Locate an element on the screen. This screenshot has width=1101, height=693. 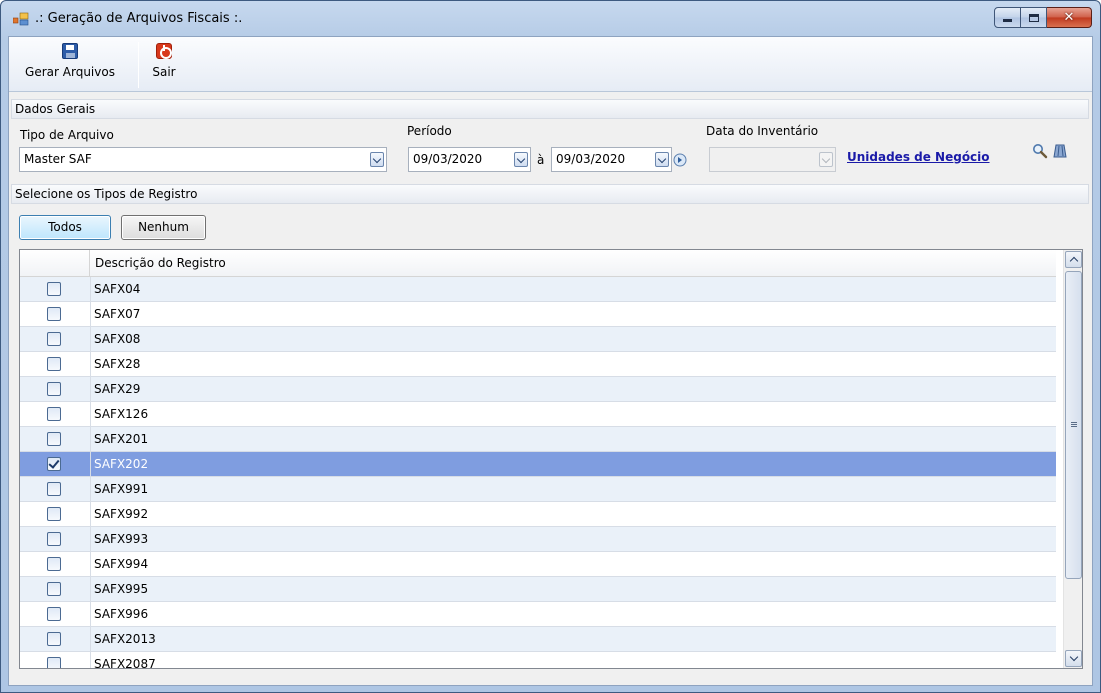
scroll-thumb is located at coordinates (1073, 425).